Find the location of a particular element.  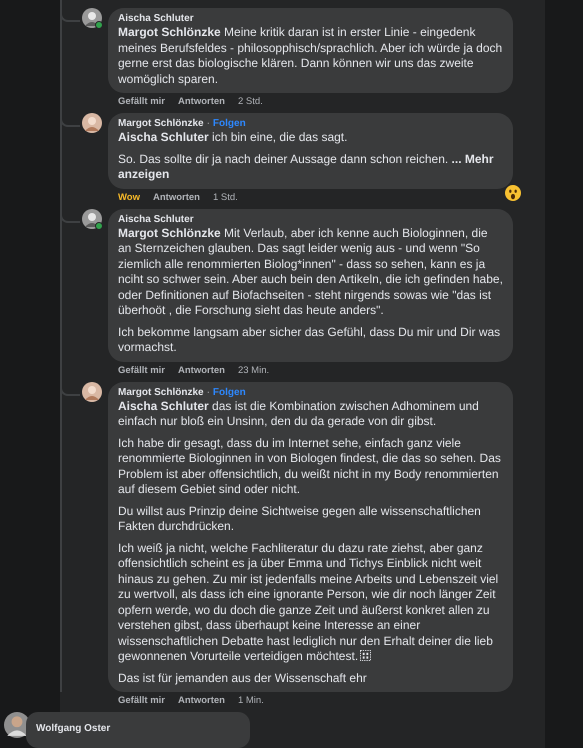

comment-text: So. Das sollte dir ja nach deiner Aussage dann schon reichen. ... Mehr anzeigen is located at coordinates (306, 167).